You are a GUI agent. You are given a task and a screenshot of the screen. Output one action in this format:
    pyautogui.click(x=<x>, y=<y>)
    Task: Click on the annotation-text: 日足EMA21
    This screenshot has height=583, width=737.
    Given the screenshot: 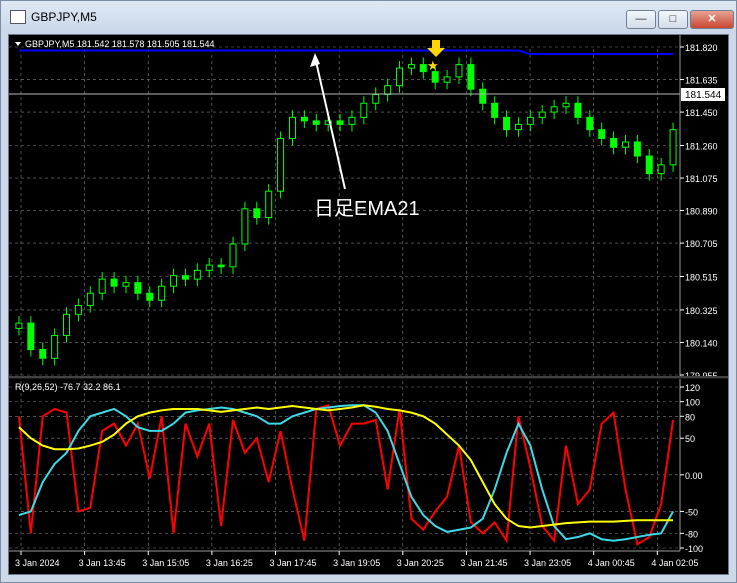 What is the action you would take?
    pyautogui.click(x=367, y=209)
    